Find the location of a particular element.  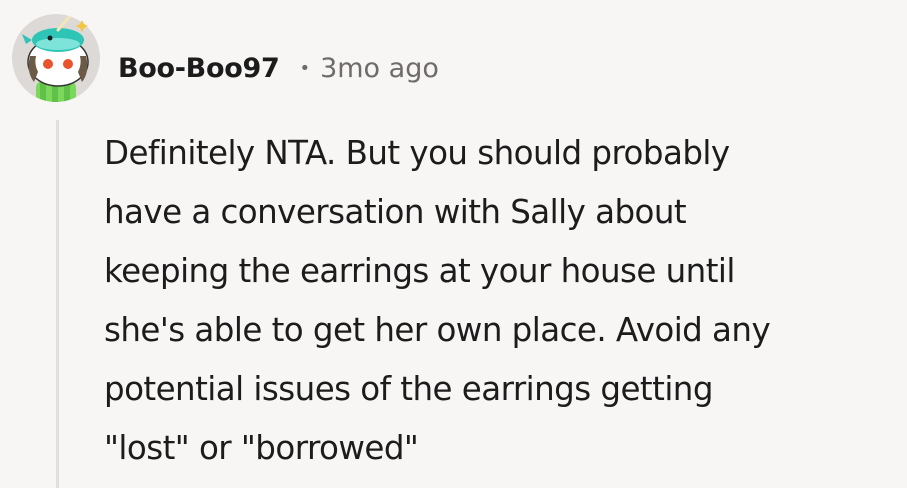

timestamp-link: 3mo ago is located at coordinates (379, 68).